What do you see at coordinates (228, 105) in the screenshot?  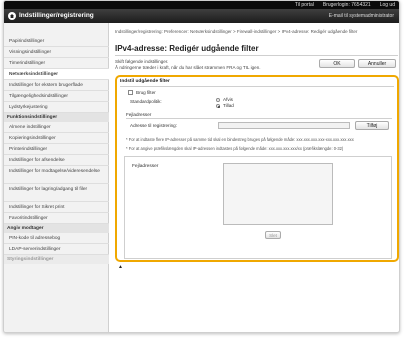 I see `policy-allow-label: Tillad` at bounding box center [228, 105].